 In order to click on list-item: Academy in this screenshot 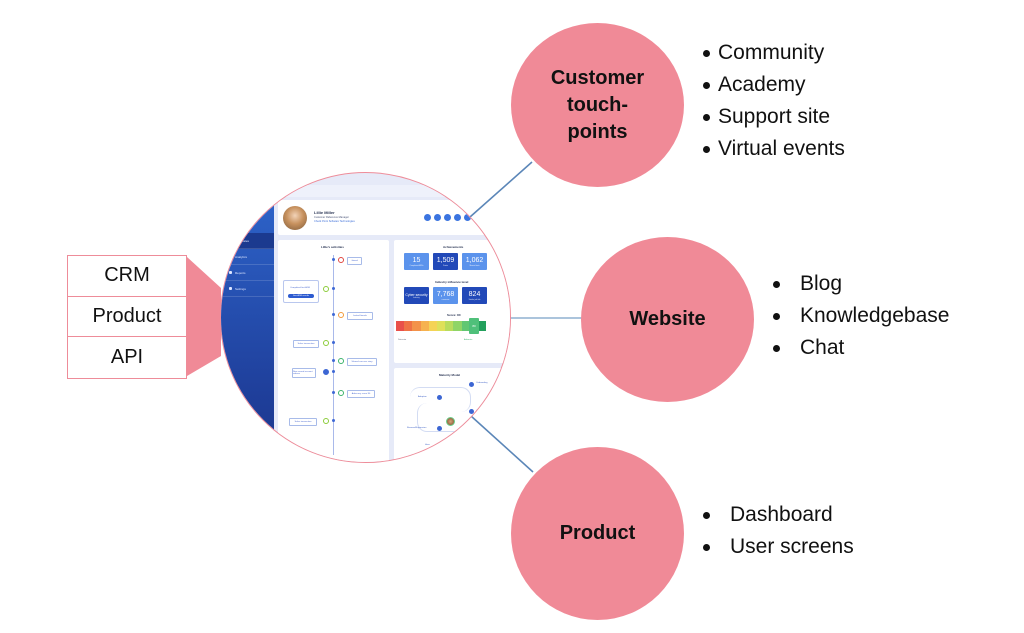, I will do `click(774, 85)`.